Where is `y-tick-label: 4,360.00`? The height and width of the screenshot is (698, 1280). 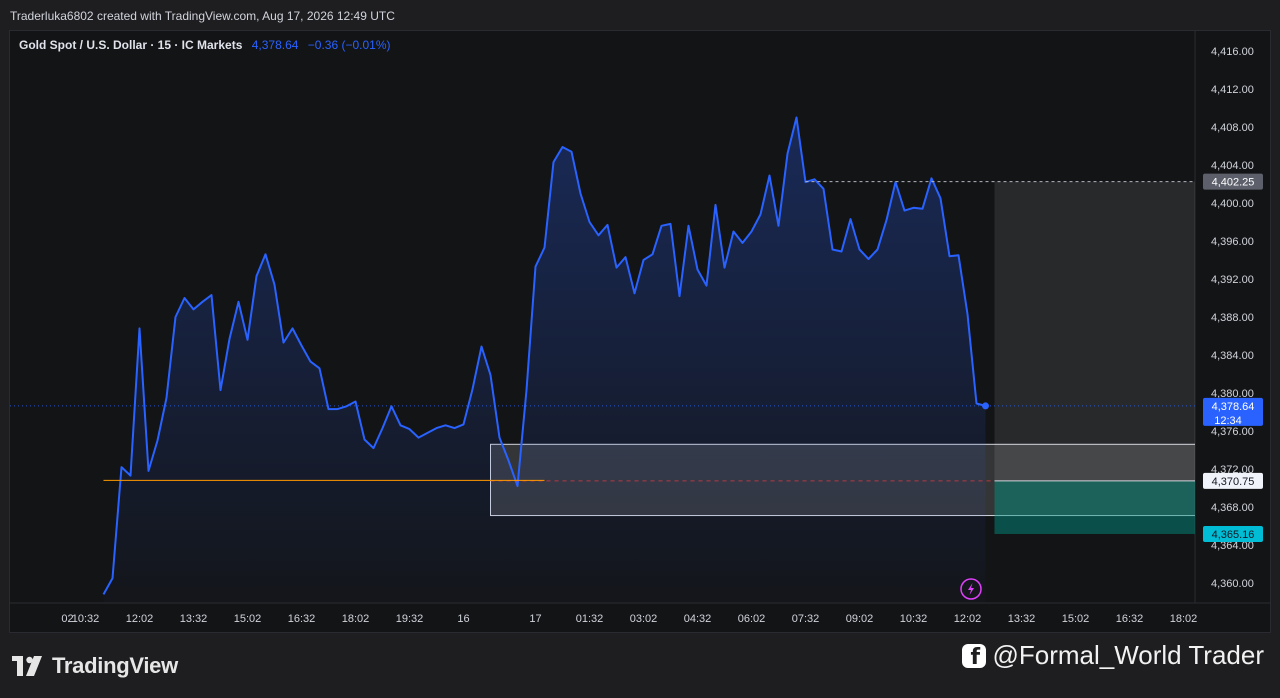 y-tick-label: 4,360.00 is located at coordinates (1232, 584).